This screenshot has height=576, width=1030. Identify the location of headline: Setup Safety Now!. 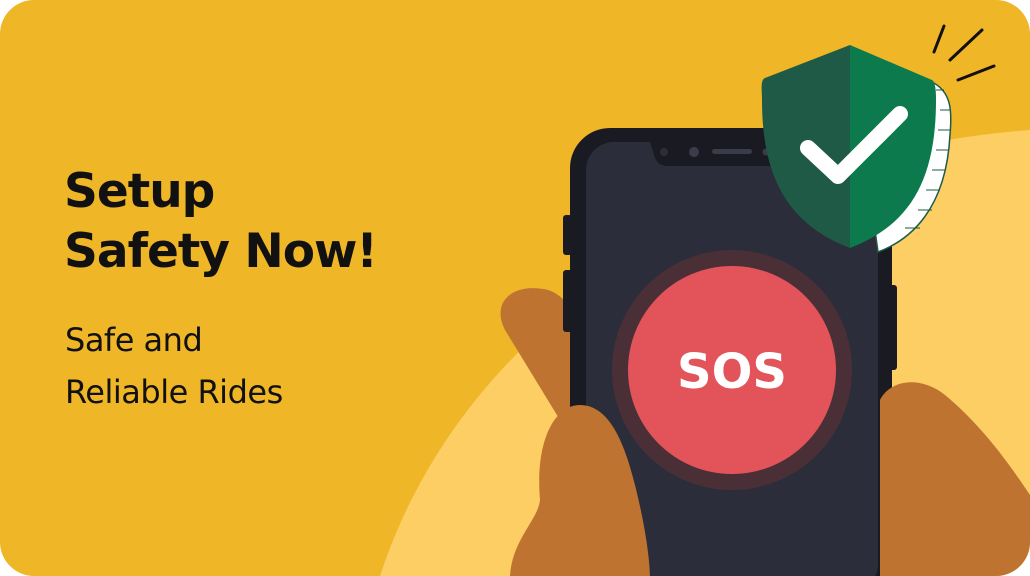
(221, 222).